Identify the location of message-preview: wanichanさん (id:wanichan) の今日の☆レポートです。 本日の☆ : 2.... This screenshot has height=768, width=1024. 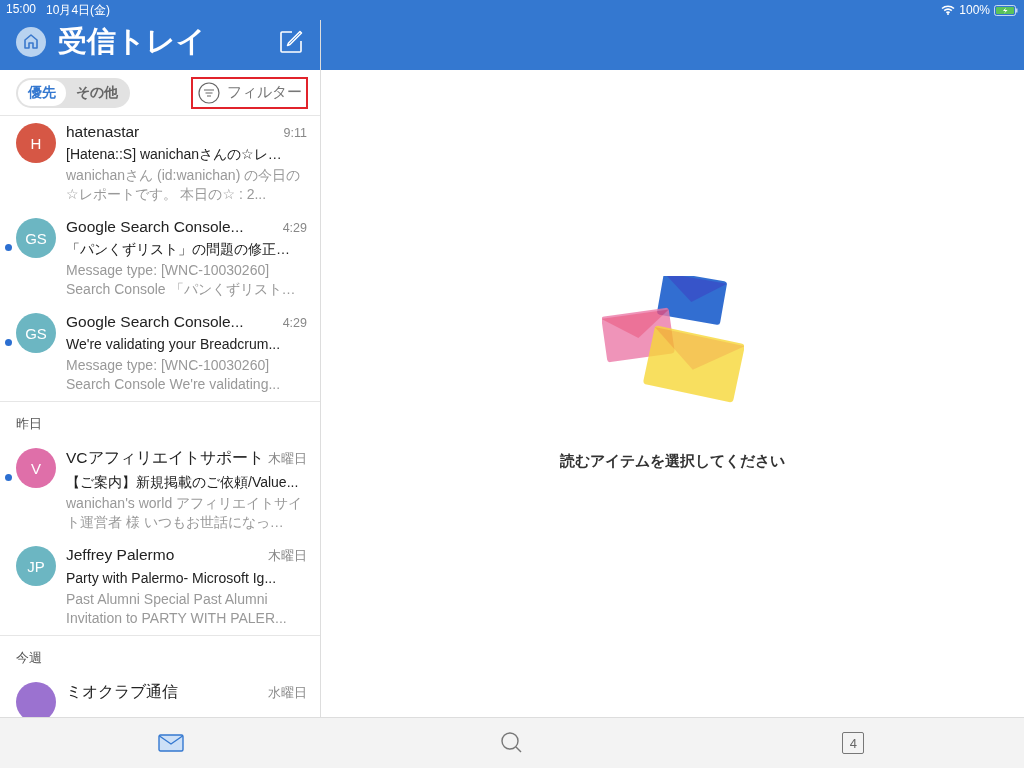
(184, 185).